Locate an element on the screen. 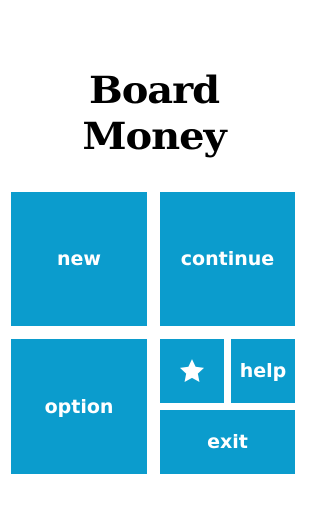 The height and width of the screenshot is (512, 320). new-game-label: new is located at coordinates (79, 259).